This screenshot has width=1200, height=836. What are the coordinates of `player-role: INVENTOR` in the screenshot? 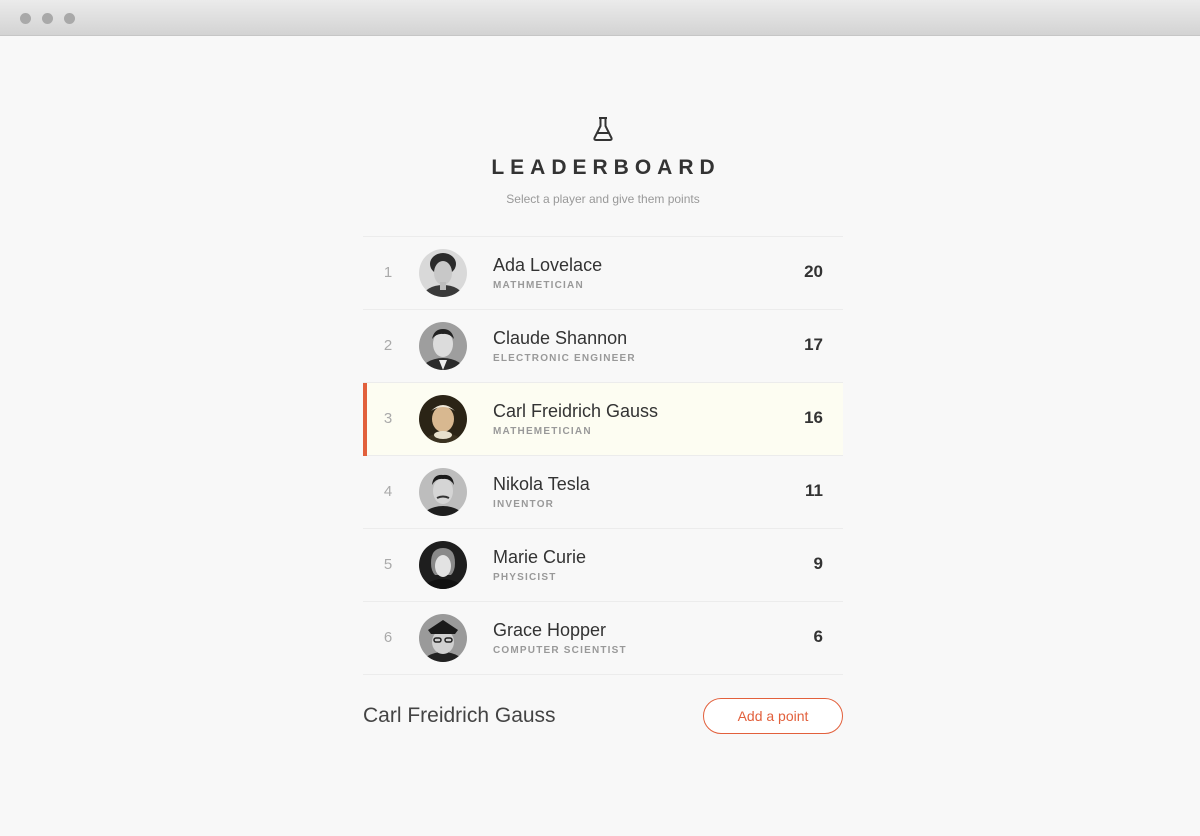 It's located at (524, 504).